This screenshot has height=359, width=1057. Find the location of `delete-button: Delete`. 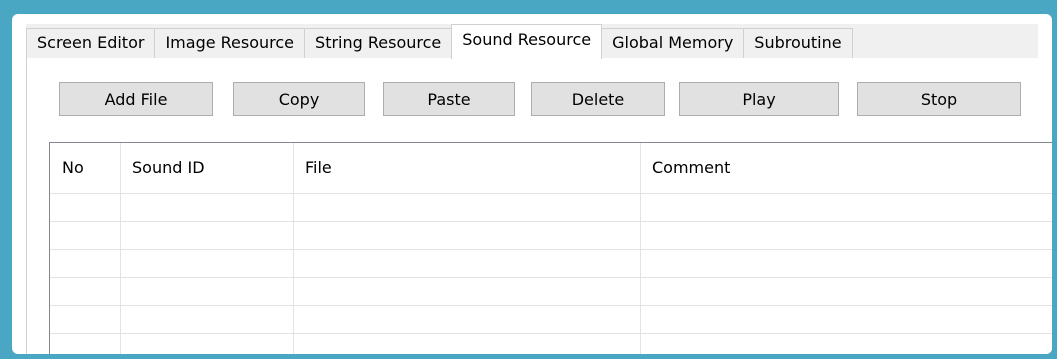

delete-button: Delete is located at coordinates (598, 99).